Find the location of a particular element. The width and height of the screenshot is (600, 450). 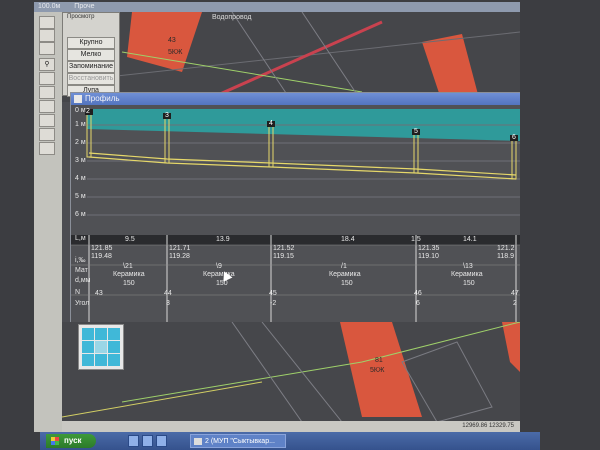

menu-item-other: Проче is located at coordinates (84, 6).